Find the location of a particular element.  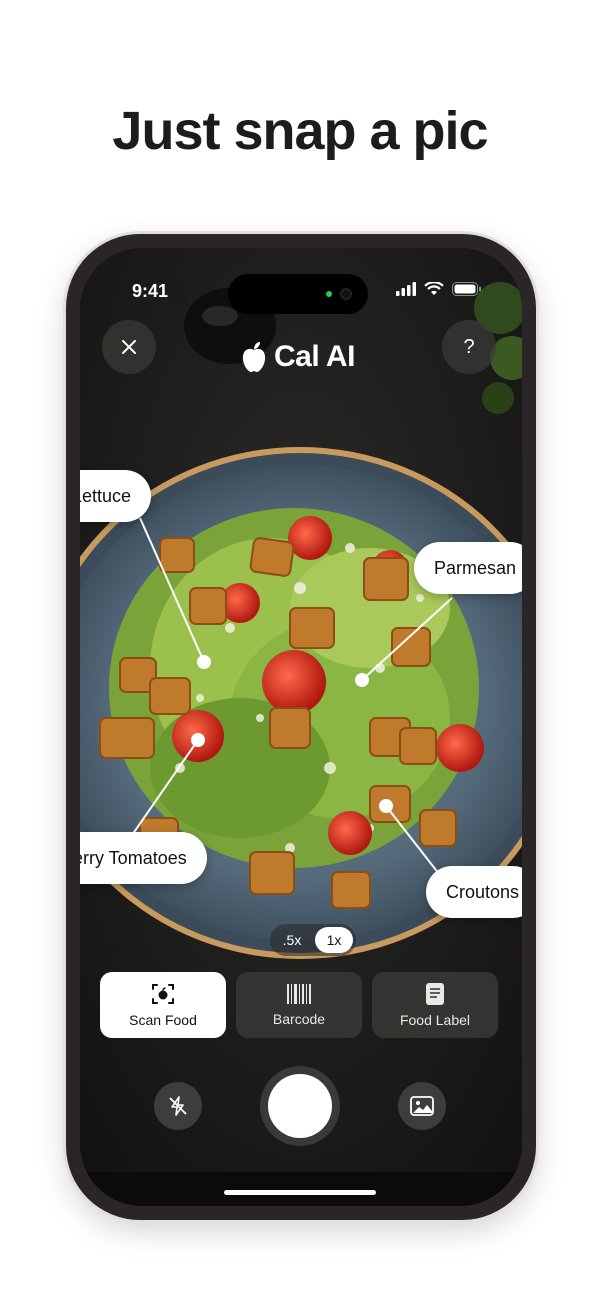

home-indicator is located at coordinates (300, 1192).